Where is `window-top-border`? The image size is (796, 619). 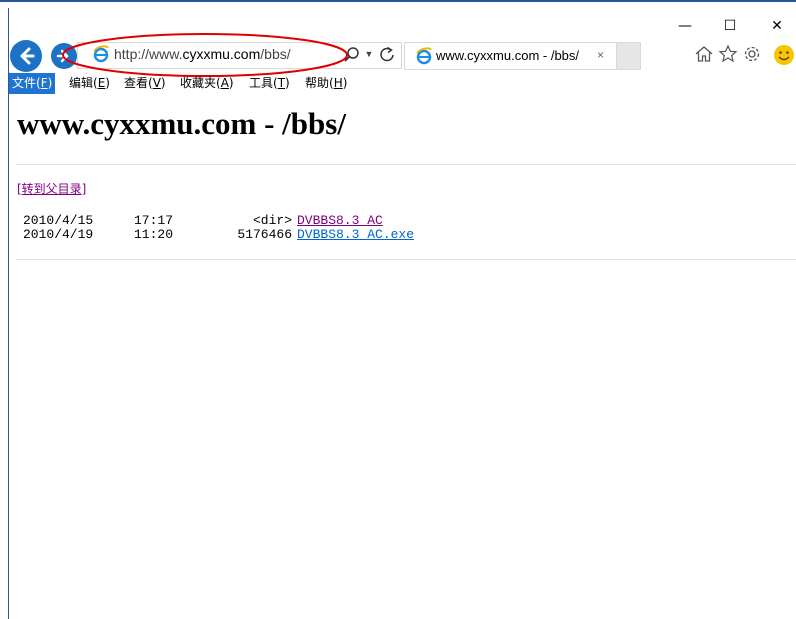 window-top-border is located at coordinates (398, 1).